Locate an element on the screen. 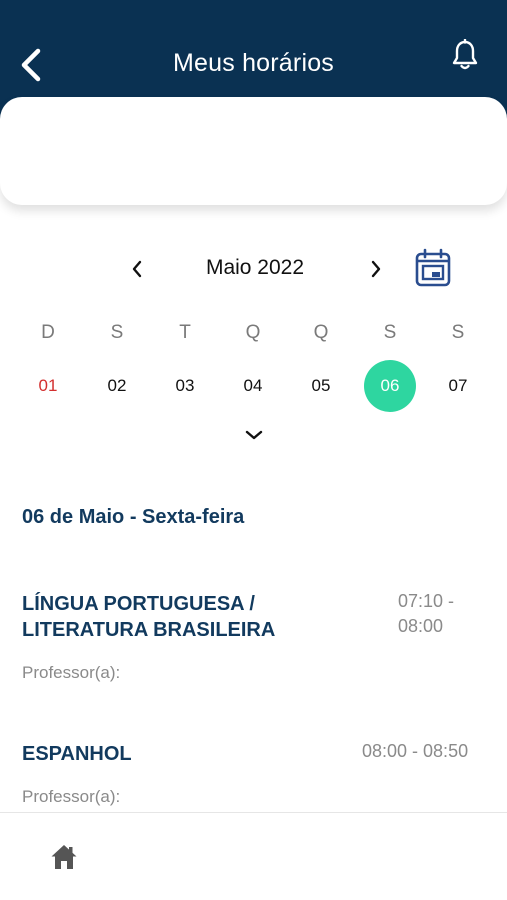 This screenshot has width=507, height=900. day-04: 04 is located at coordinates (253, 386).